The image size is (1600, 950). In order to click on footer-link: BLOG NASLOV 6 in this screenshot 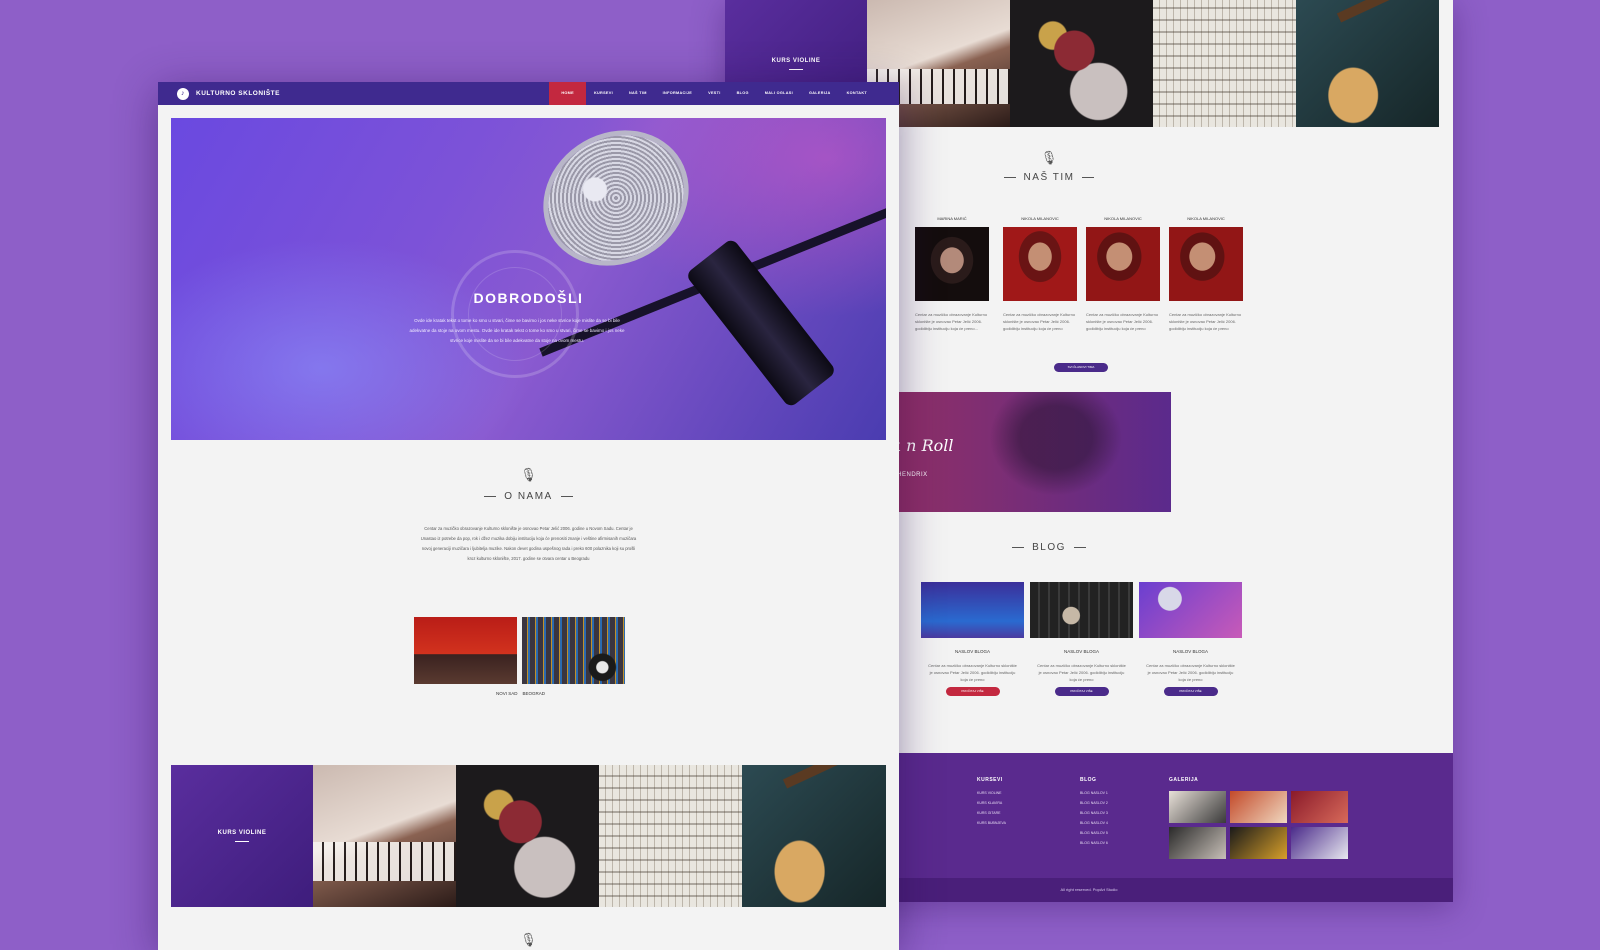, I will do `click(1094, 843)`.